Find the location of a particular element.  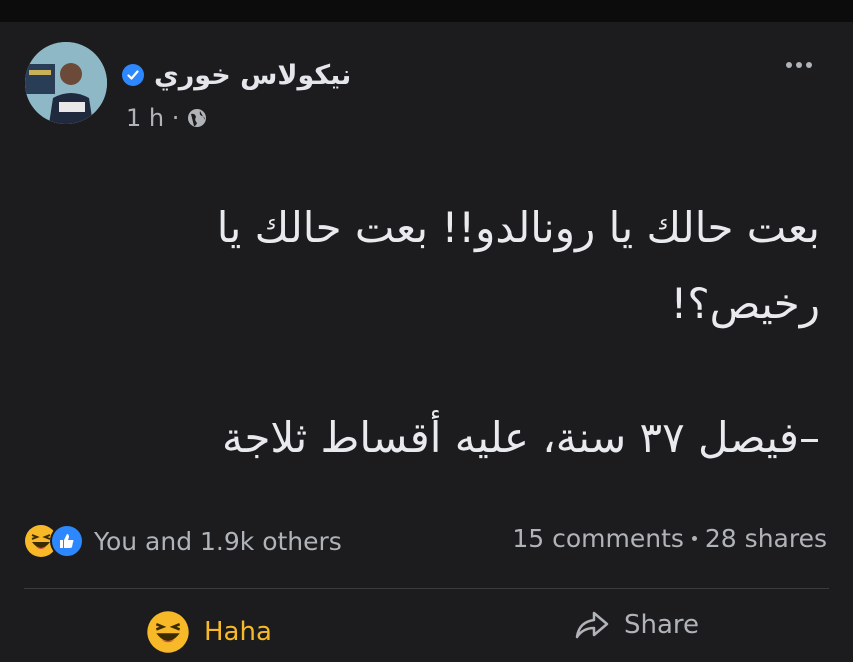

author-avatar is located at coordinates (66, 83).